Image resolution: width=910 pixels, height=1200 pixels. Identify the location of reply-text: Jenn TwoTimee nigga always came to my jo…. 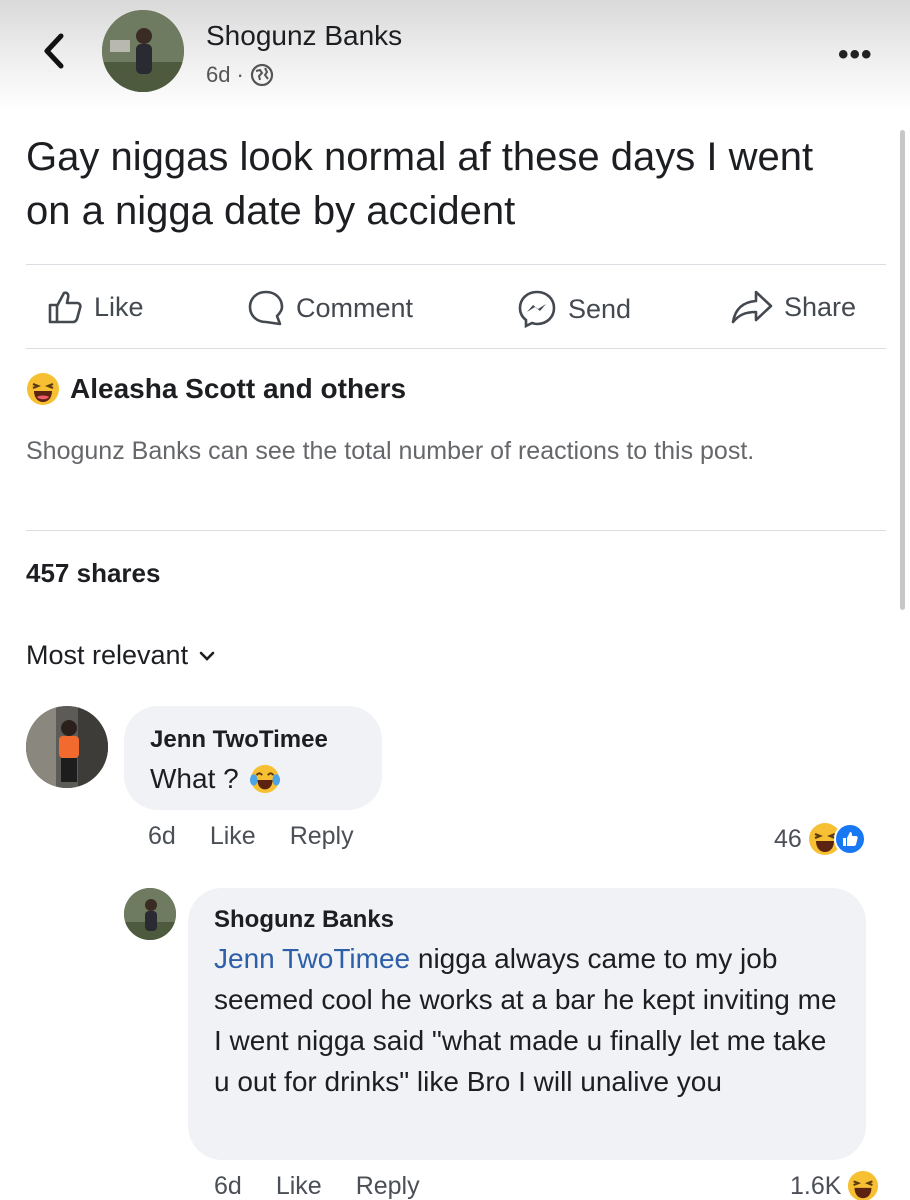
(529, 1020).